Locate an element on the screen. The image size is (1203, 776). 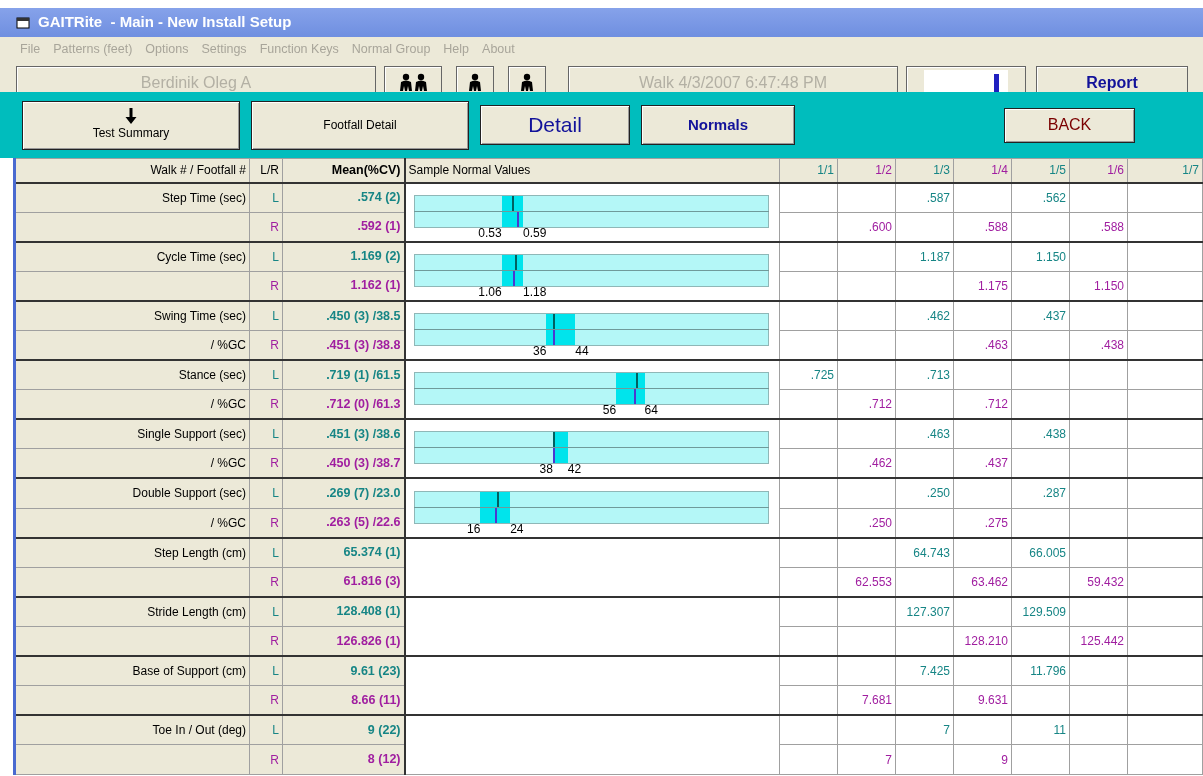
menu-item: Normal Group is located at coordinates (391, 49).